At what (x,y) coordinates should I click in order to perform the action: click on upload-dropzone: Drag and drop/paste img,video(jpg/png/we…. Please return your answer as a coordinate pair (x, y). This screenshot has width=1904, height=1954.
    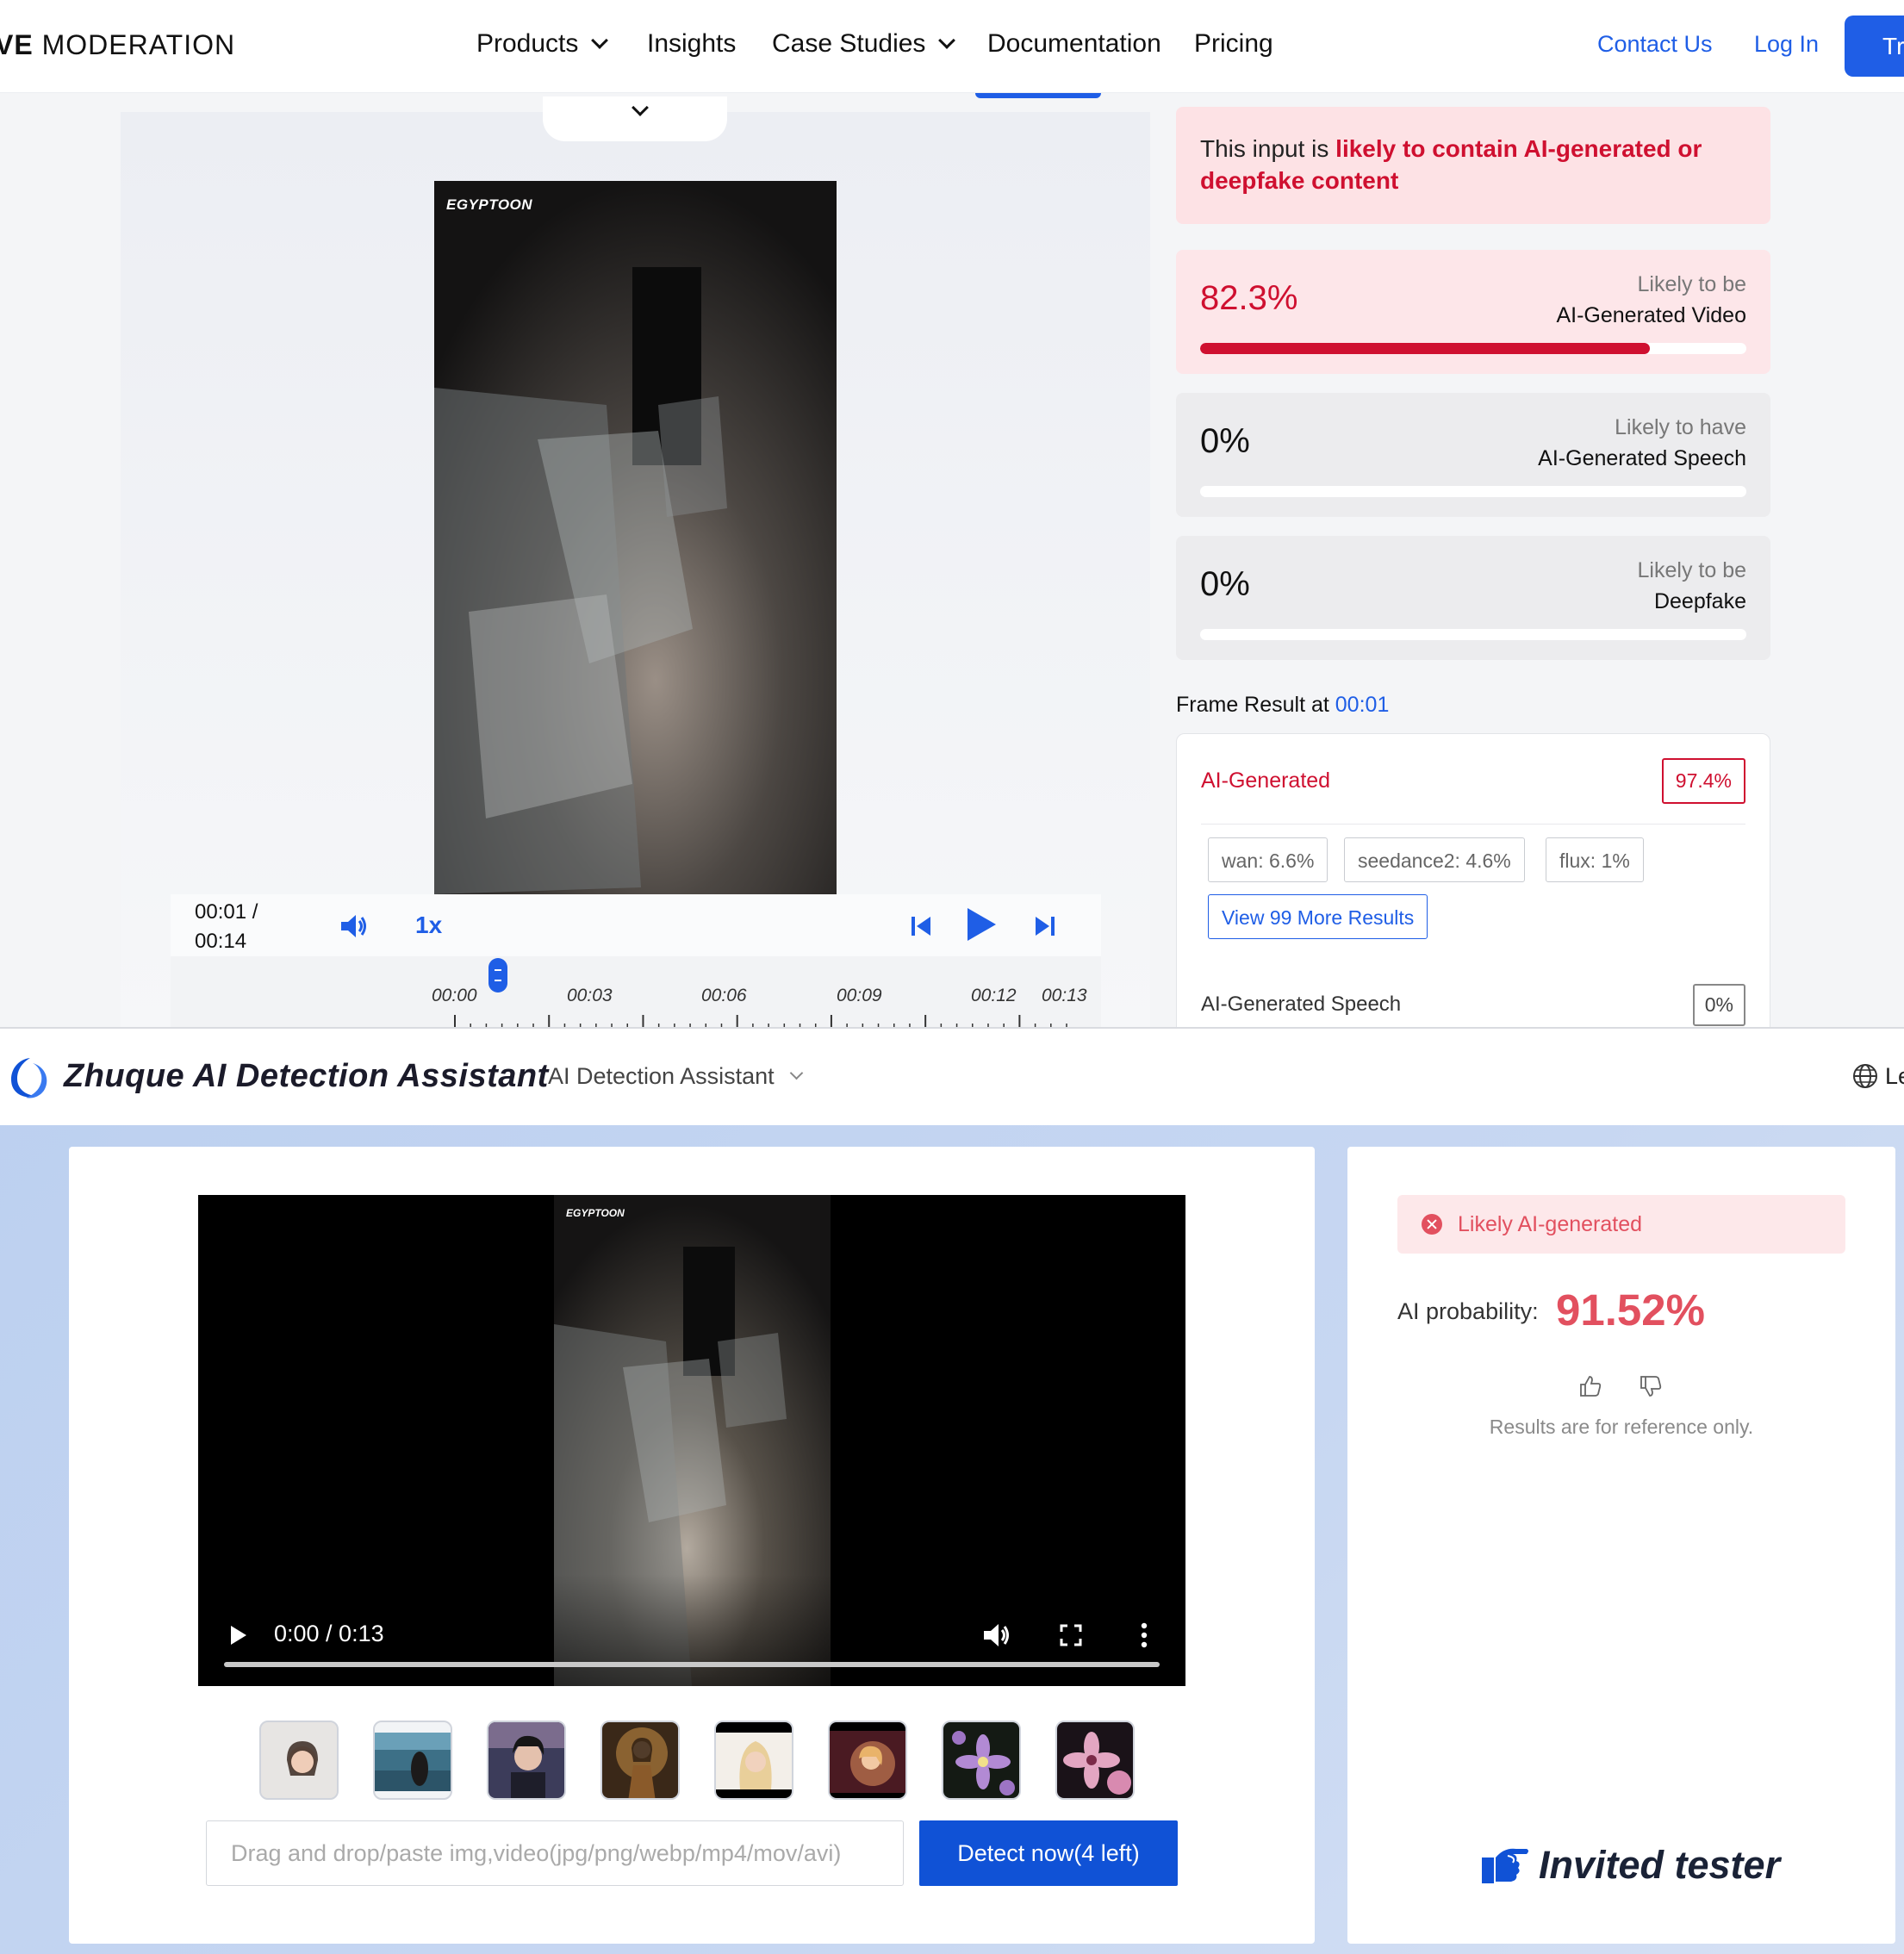
    Looking at the image, I should click on (555, 1853).